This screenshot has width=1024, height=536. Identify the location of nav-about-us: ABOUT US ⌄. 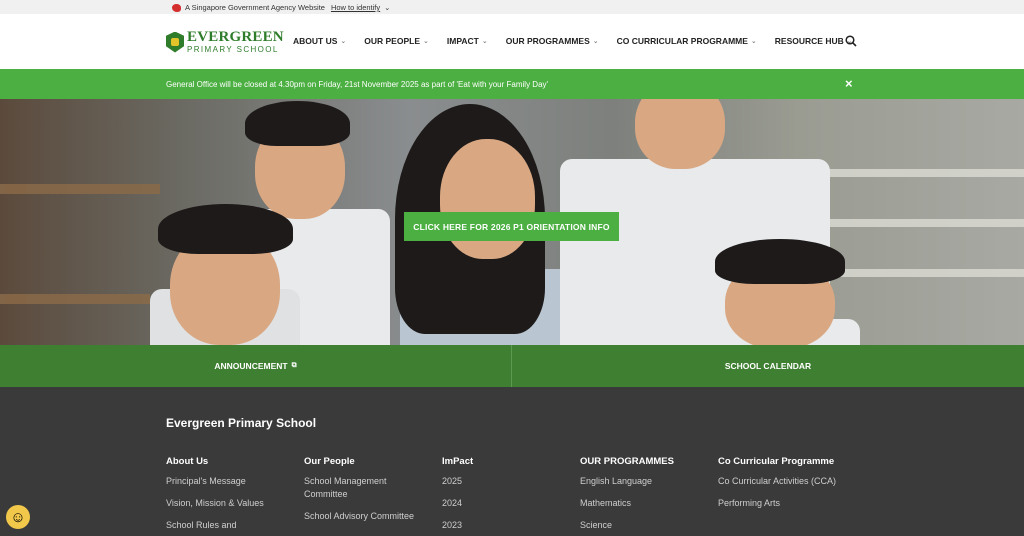
(319, 41).